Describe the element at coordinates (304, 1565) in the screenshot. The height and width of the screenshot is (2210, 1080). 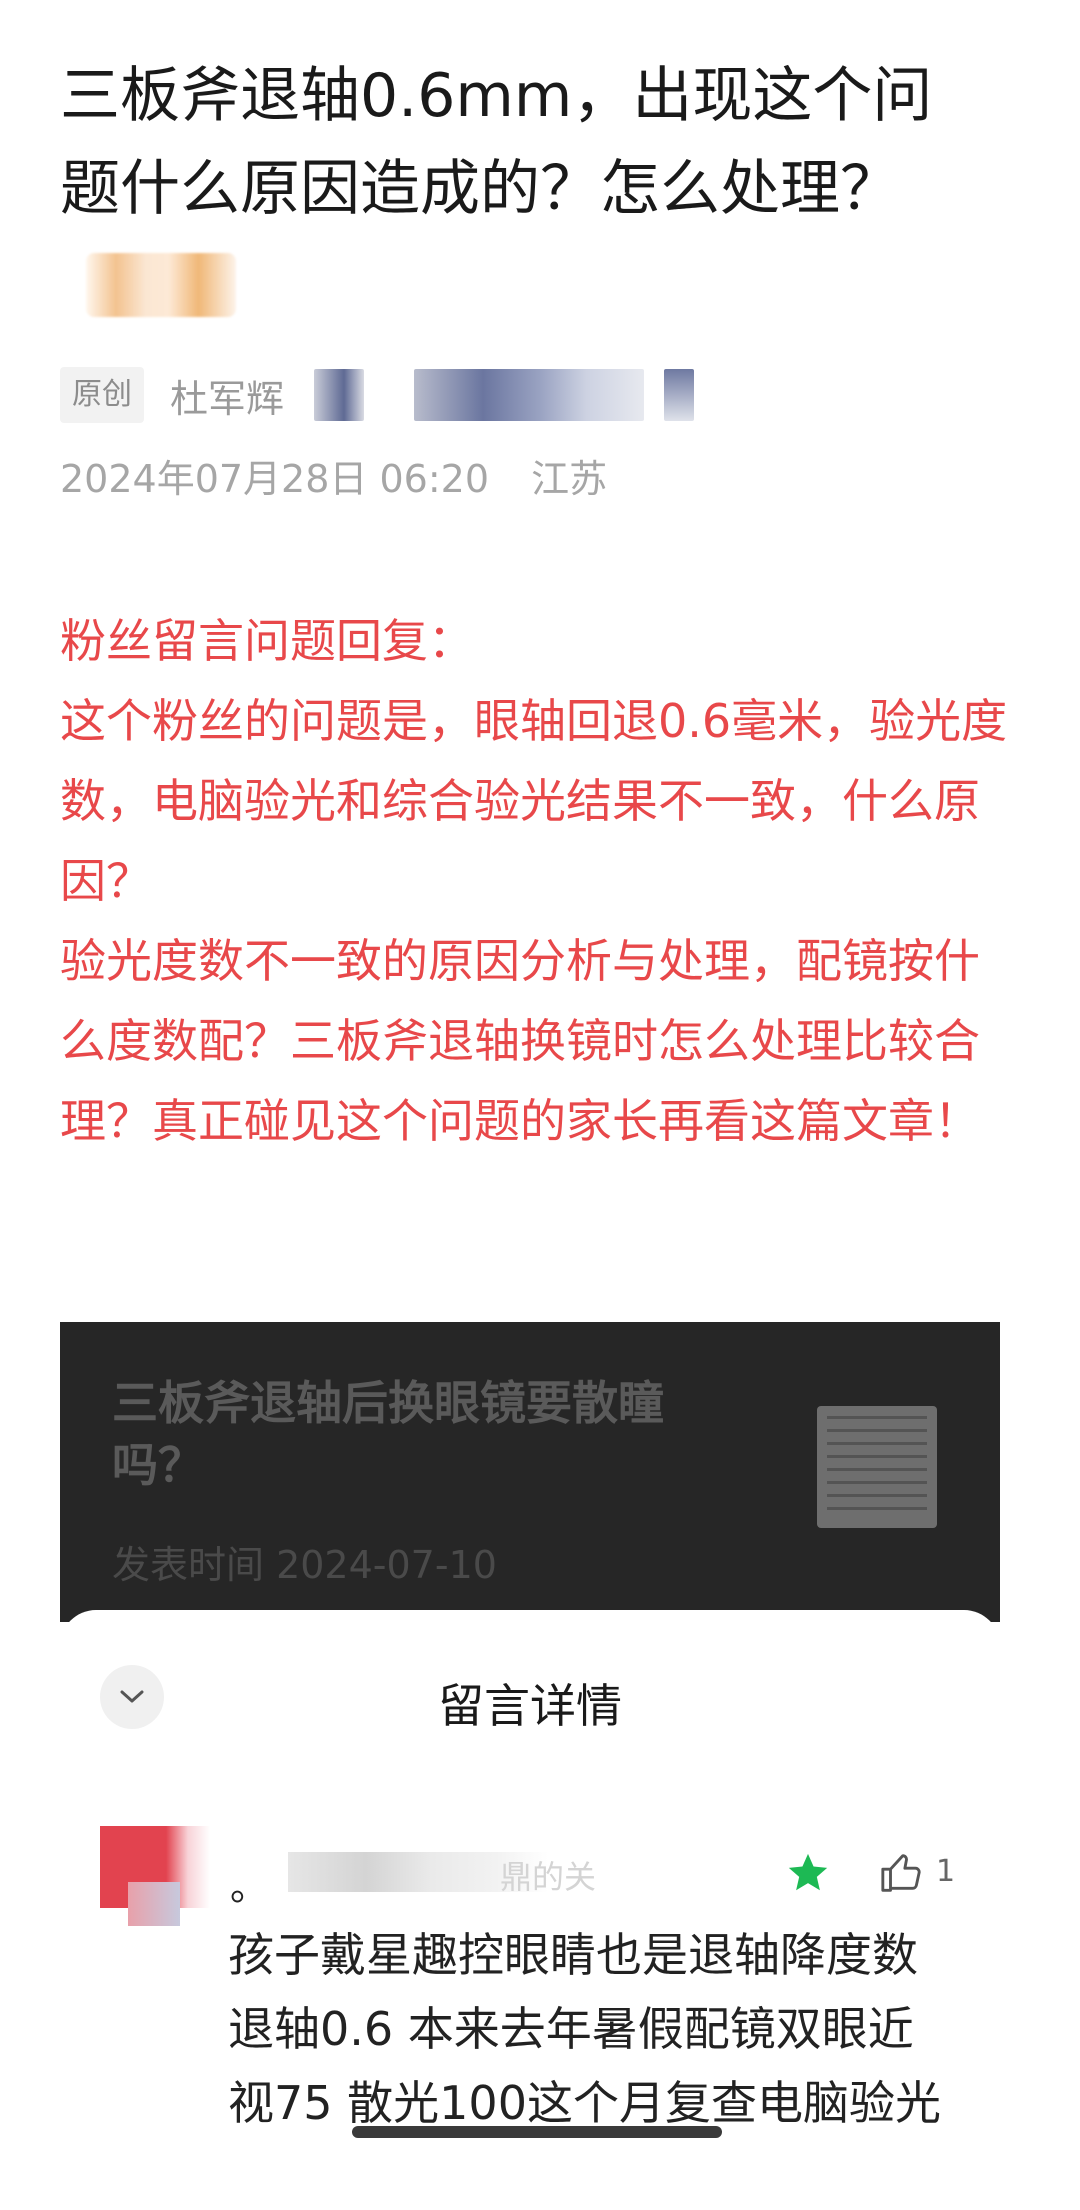
I see `linked-article-date: 发表时间 2024-07-10` at that location.